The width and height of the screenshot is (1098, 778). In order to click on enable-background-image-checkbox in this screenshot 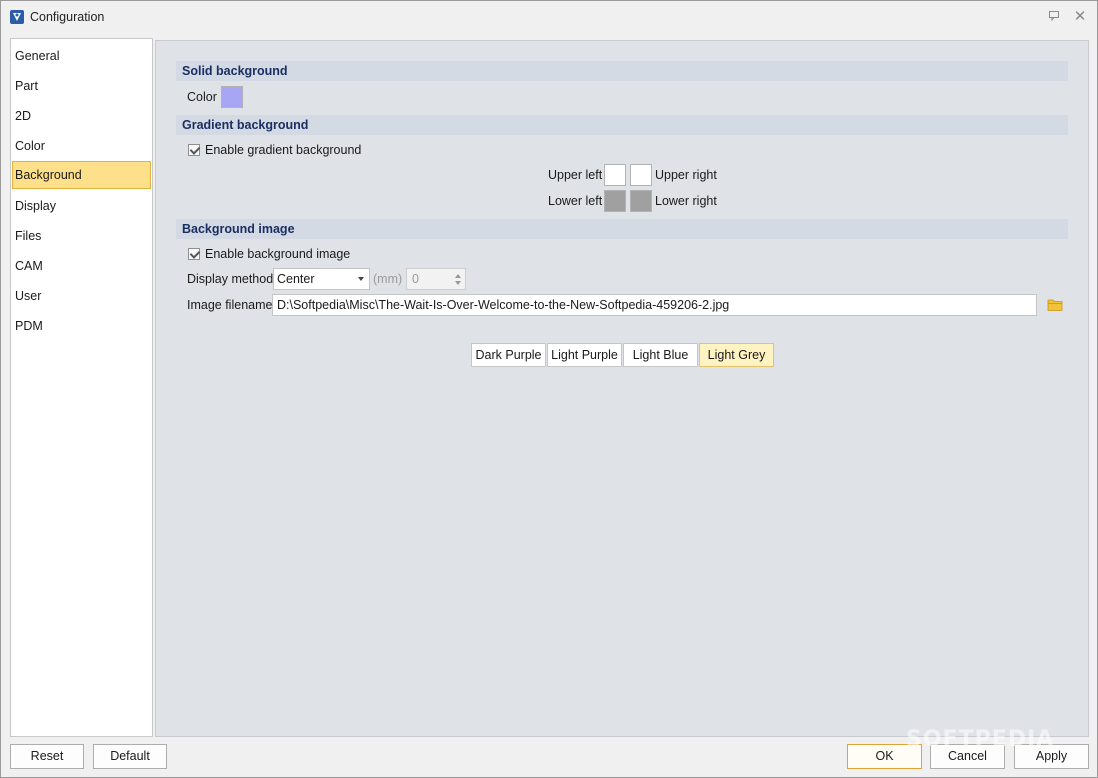, I will do `click(194, 254)`.